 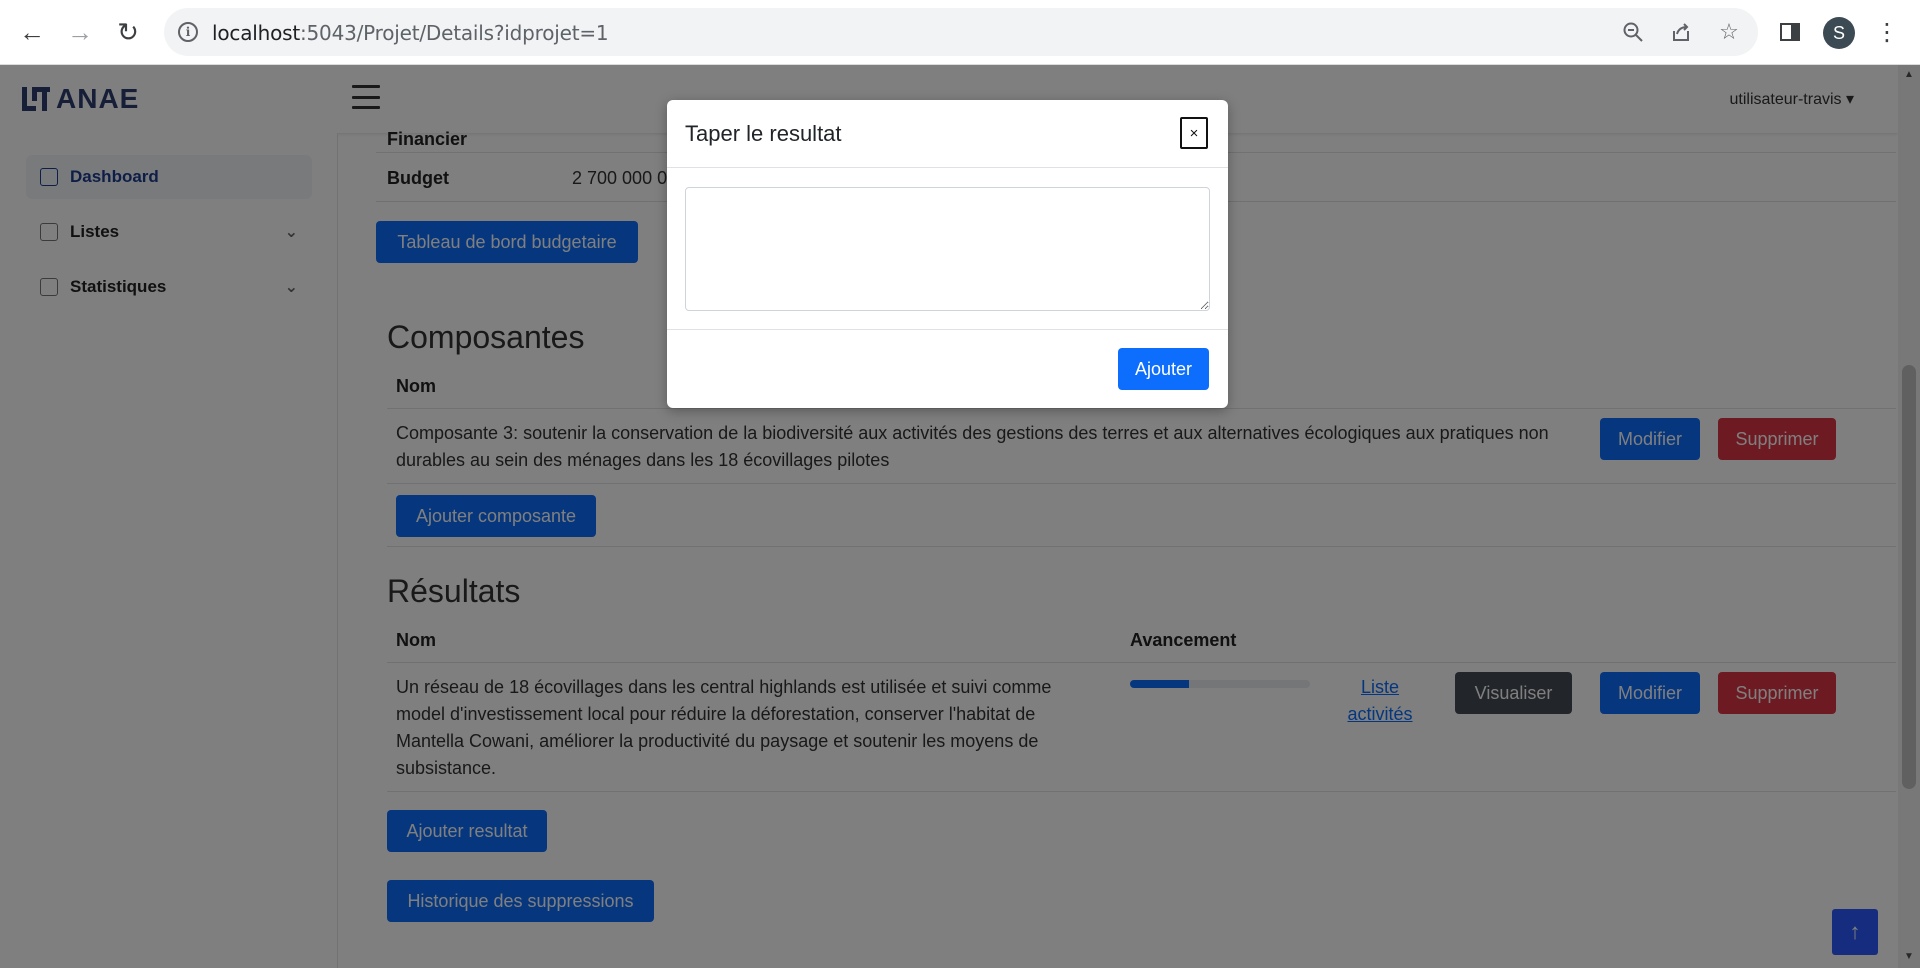 What do you see at coordinates (1194, 133) in the screenshot?
I see `close-icon: ×` at bounding box center [1194, 133].